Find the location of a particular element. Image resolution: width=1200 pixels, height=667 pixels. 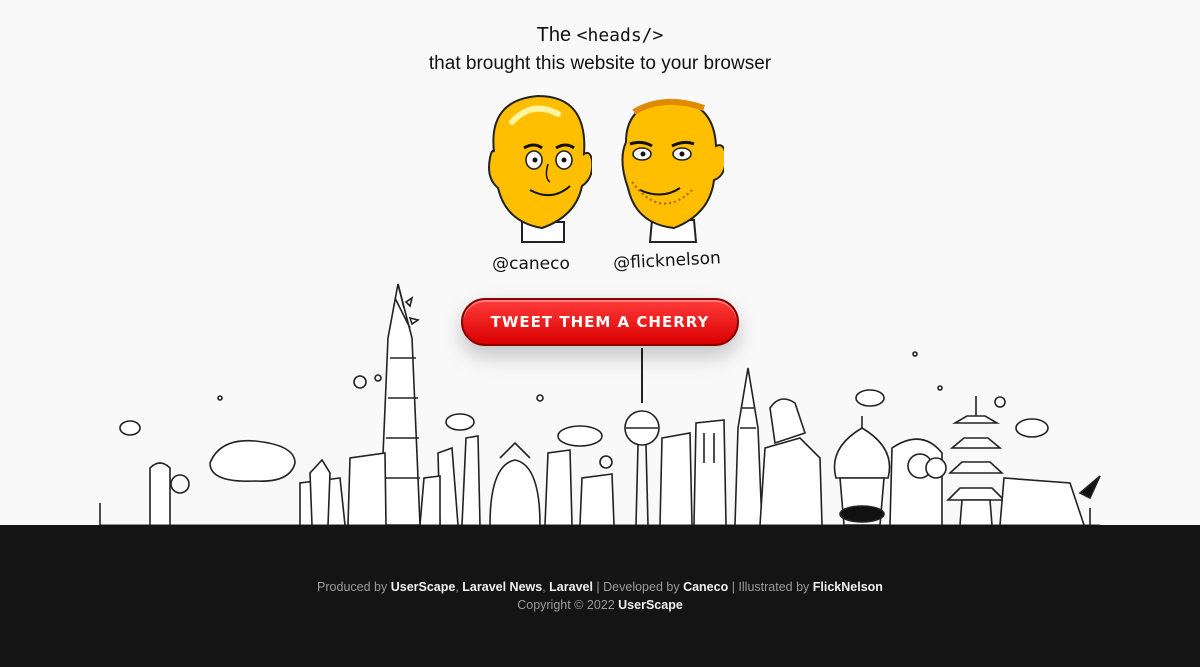

footer-link-userscape-copyright: UserScape is located at coordinates (650, 605).